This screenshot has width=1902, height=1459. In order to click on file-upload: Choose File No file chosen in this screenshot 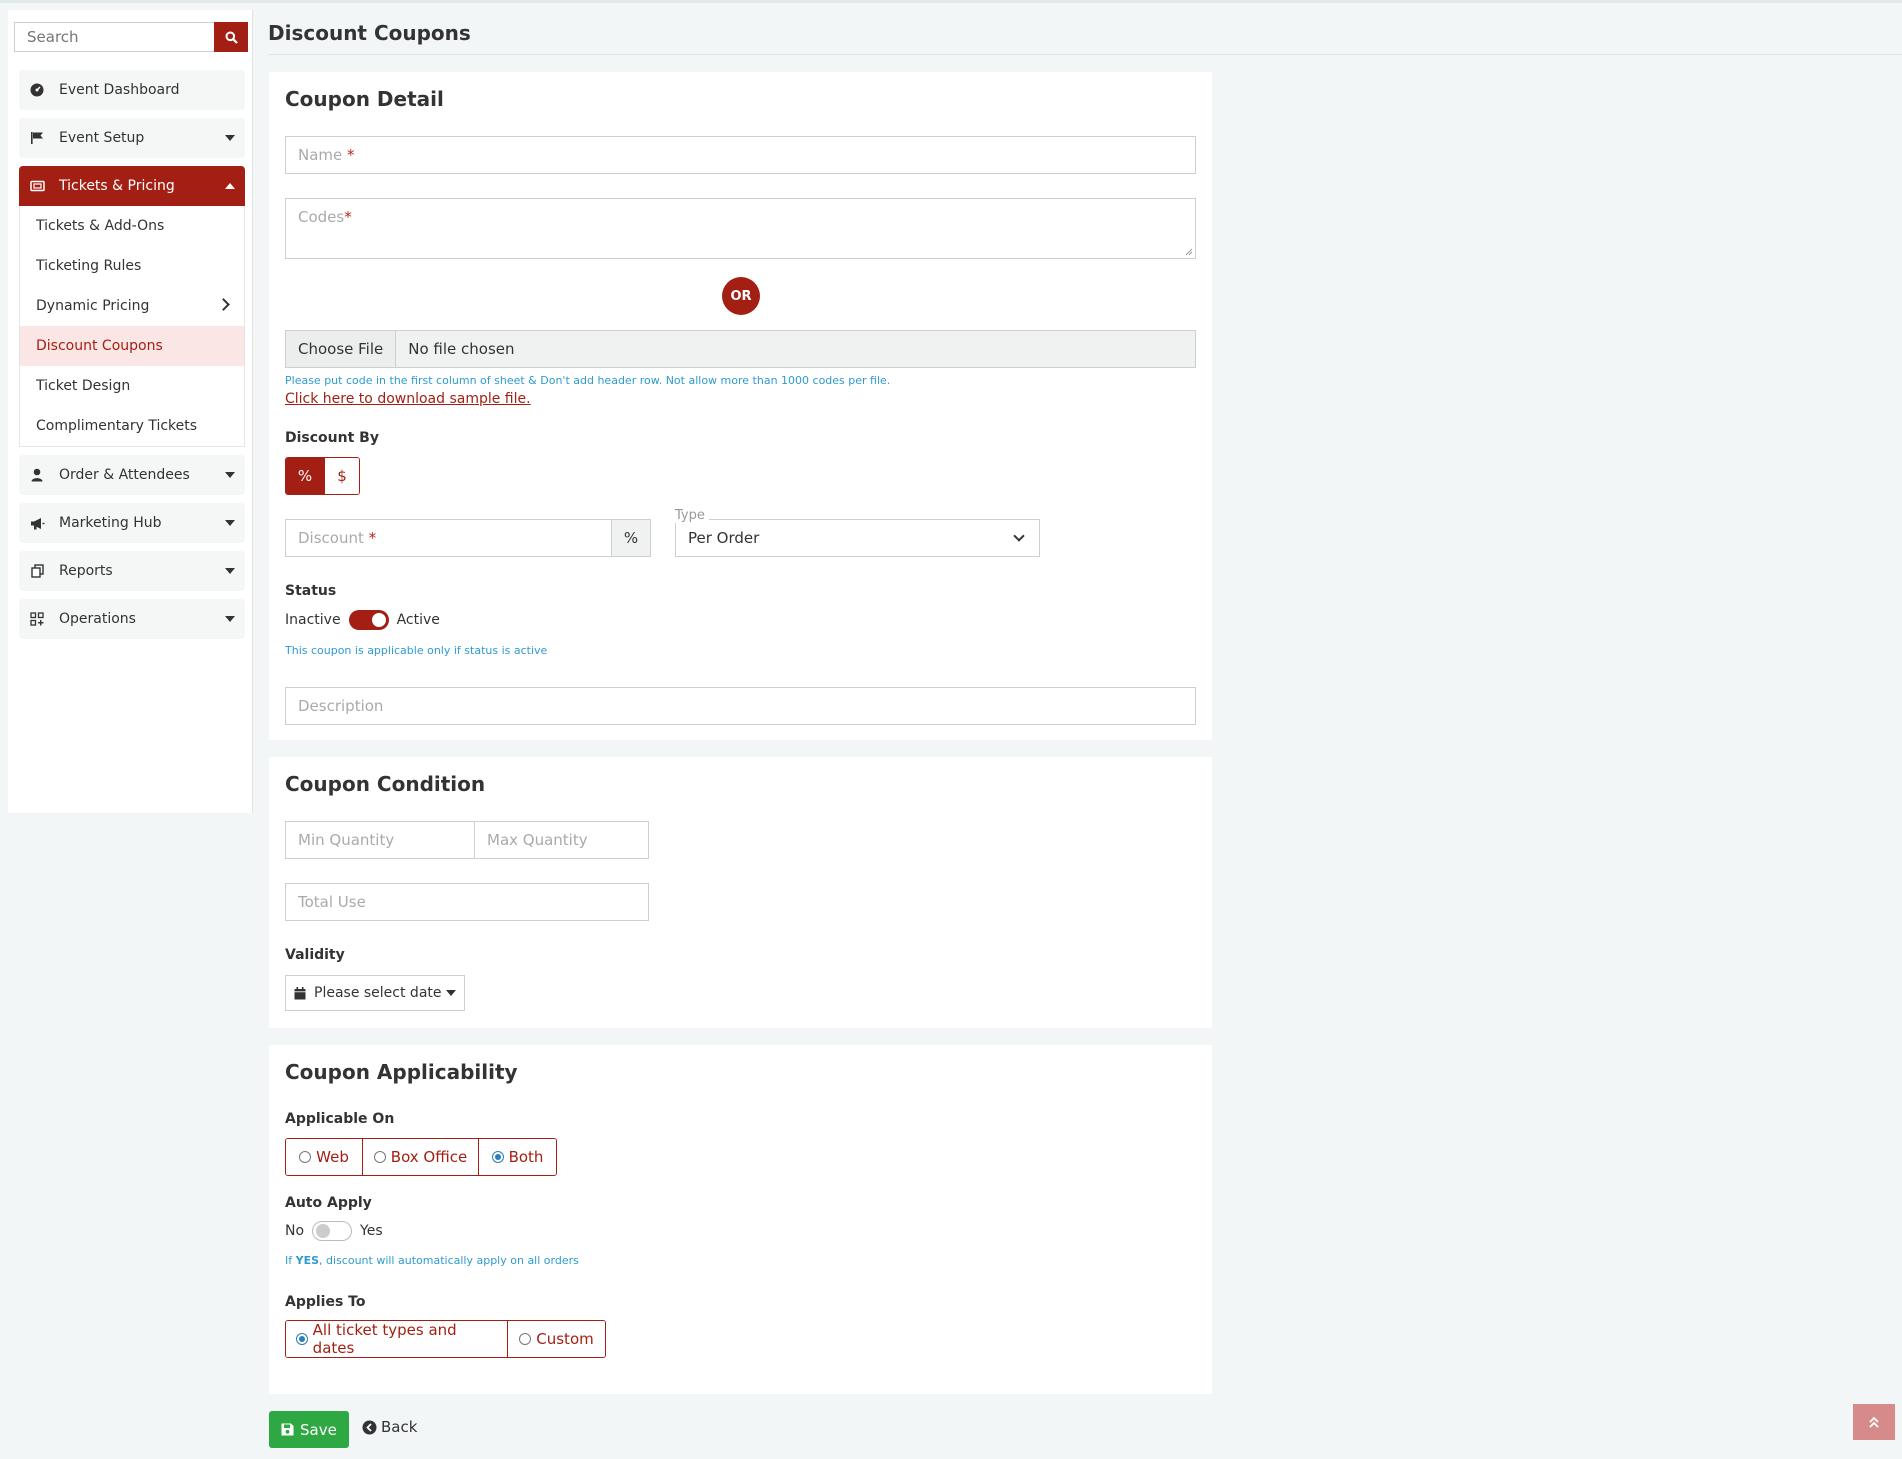, I will do `click(740, 349)`.